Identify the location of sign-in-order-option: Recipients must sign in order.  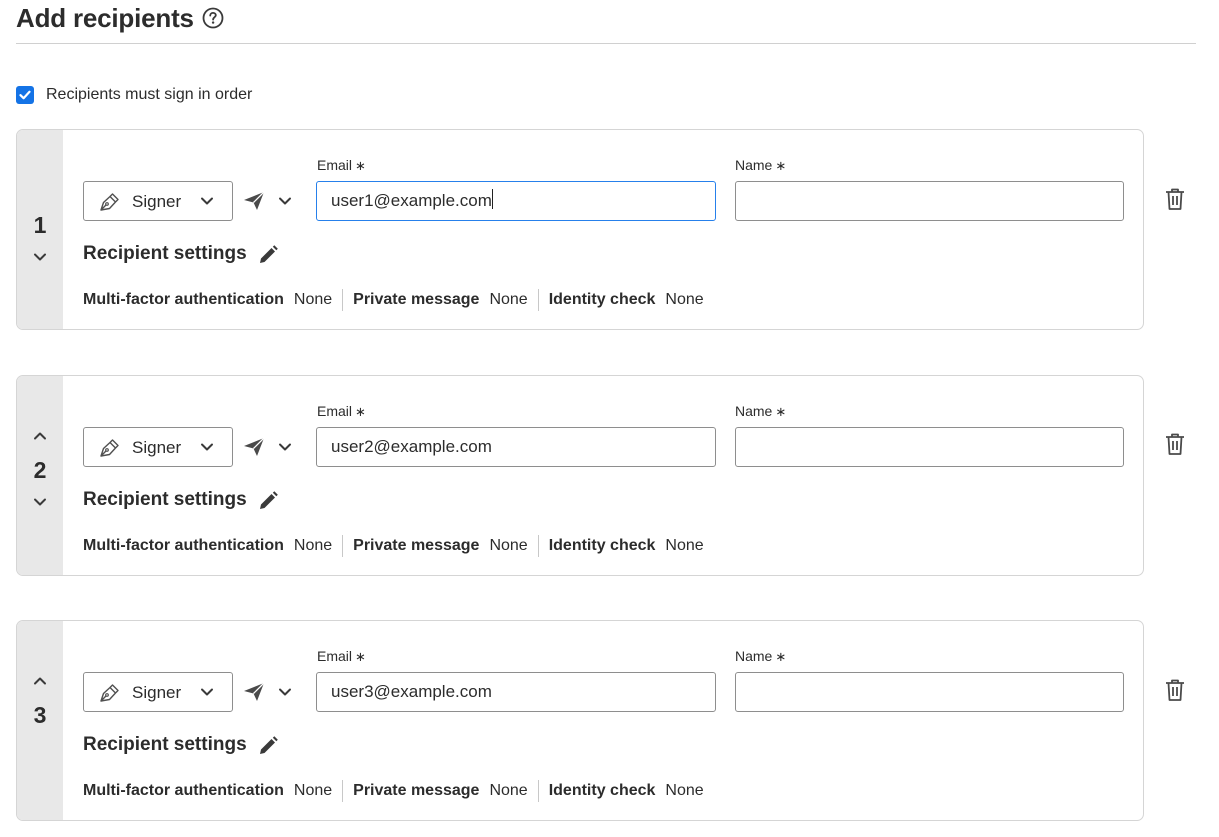
(134, 95).